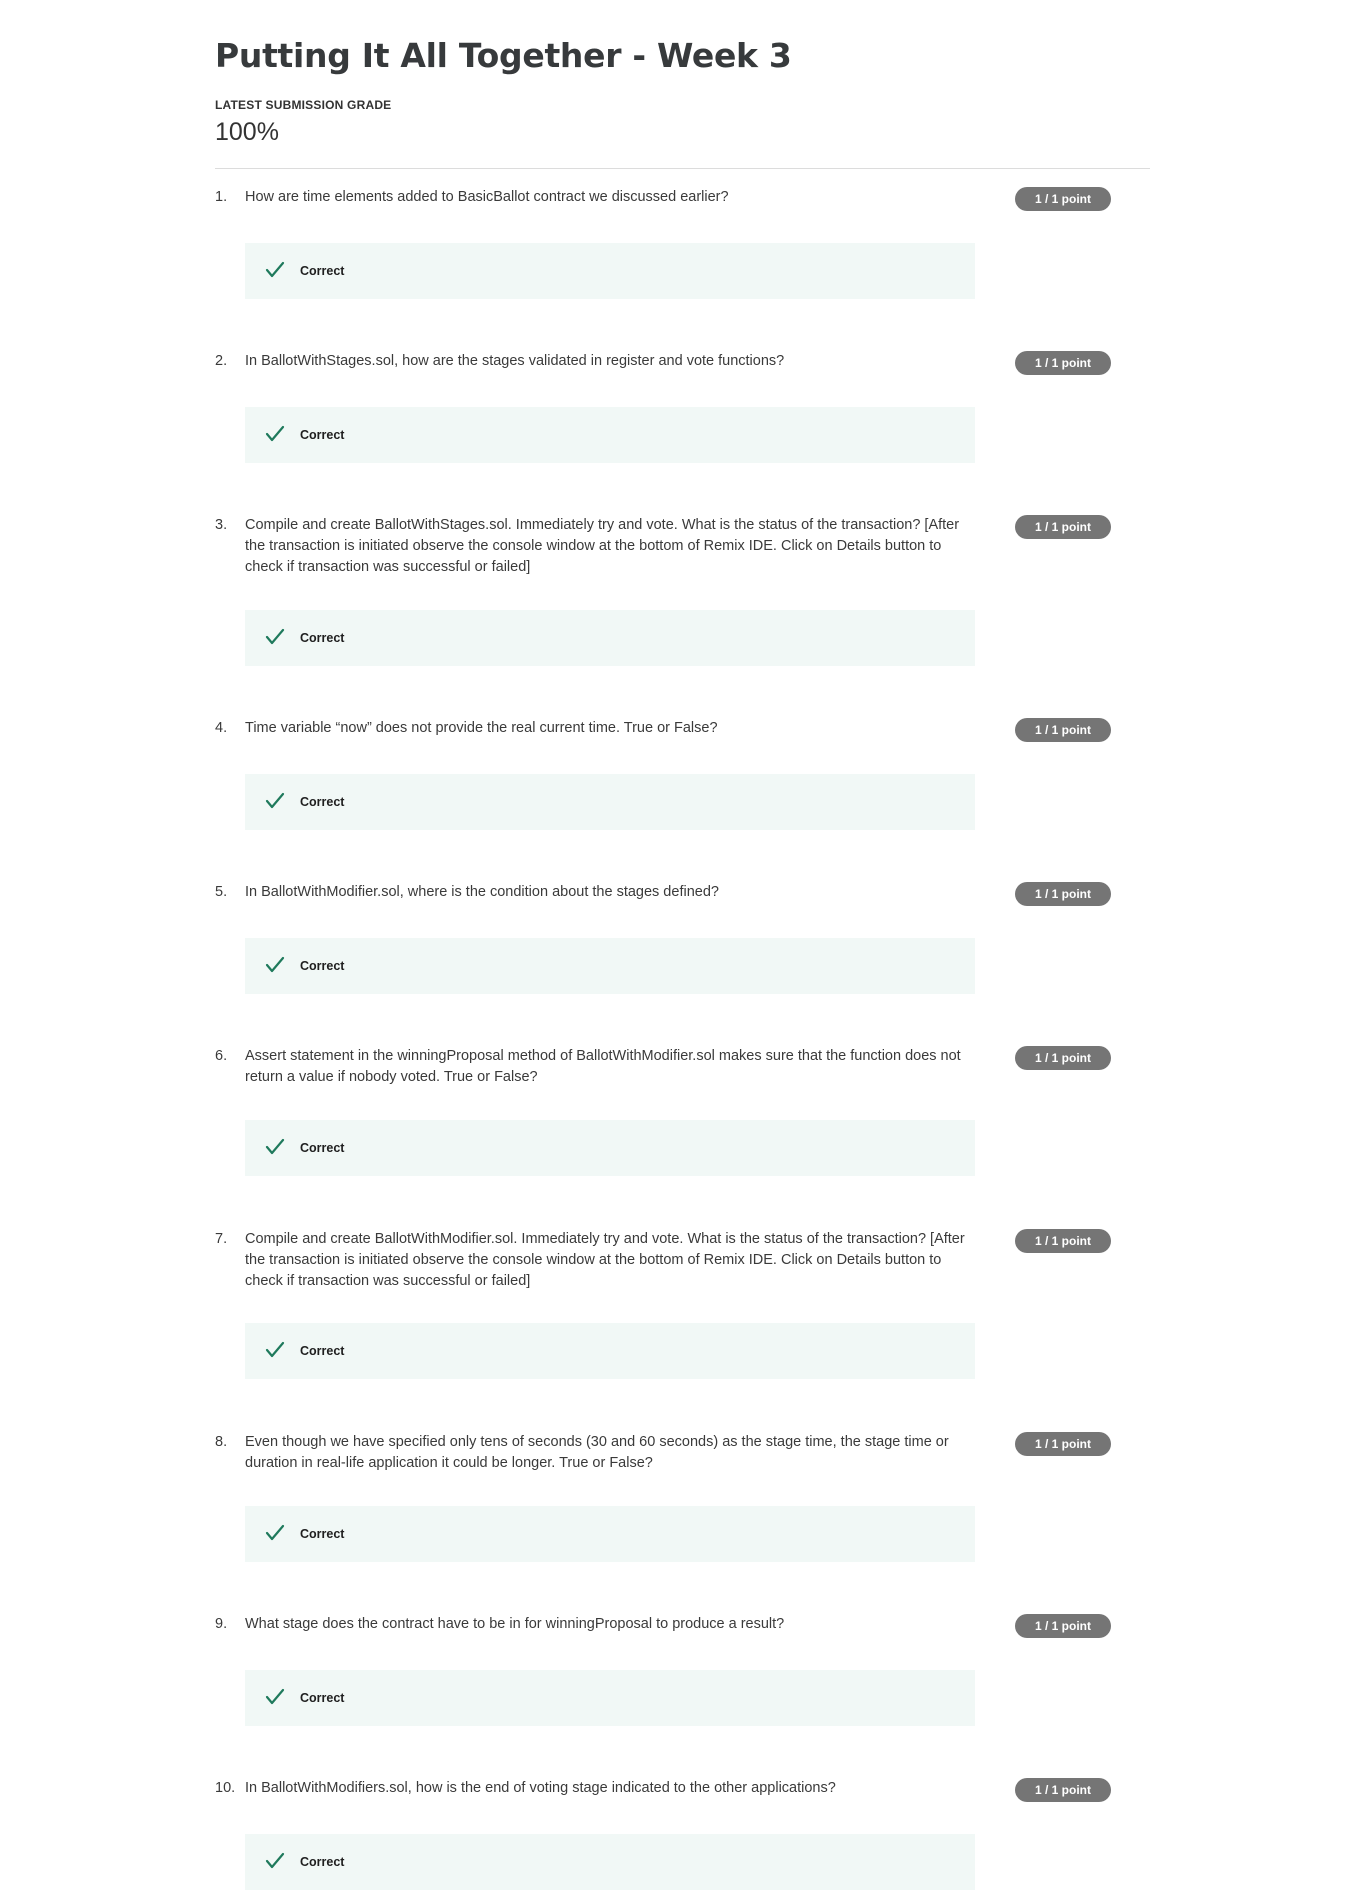  I want to click on divider, so click(682, 168).